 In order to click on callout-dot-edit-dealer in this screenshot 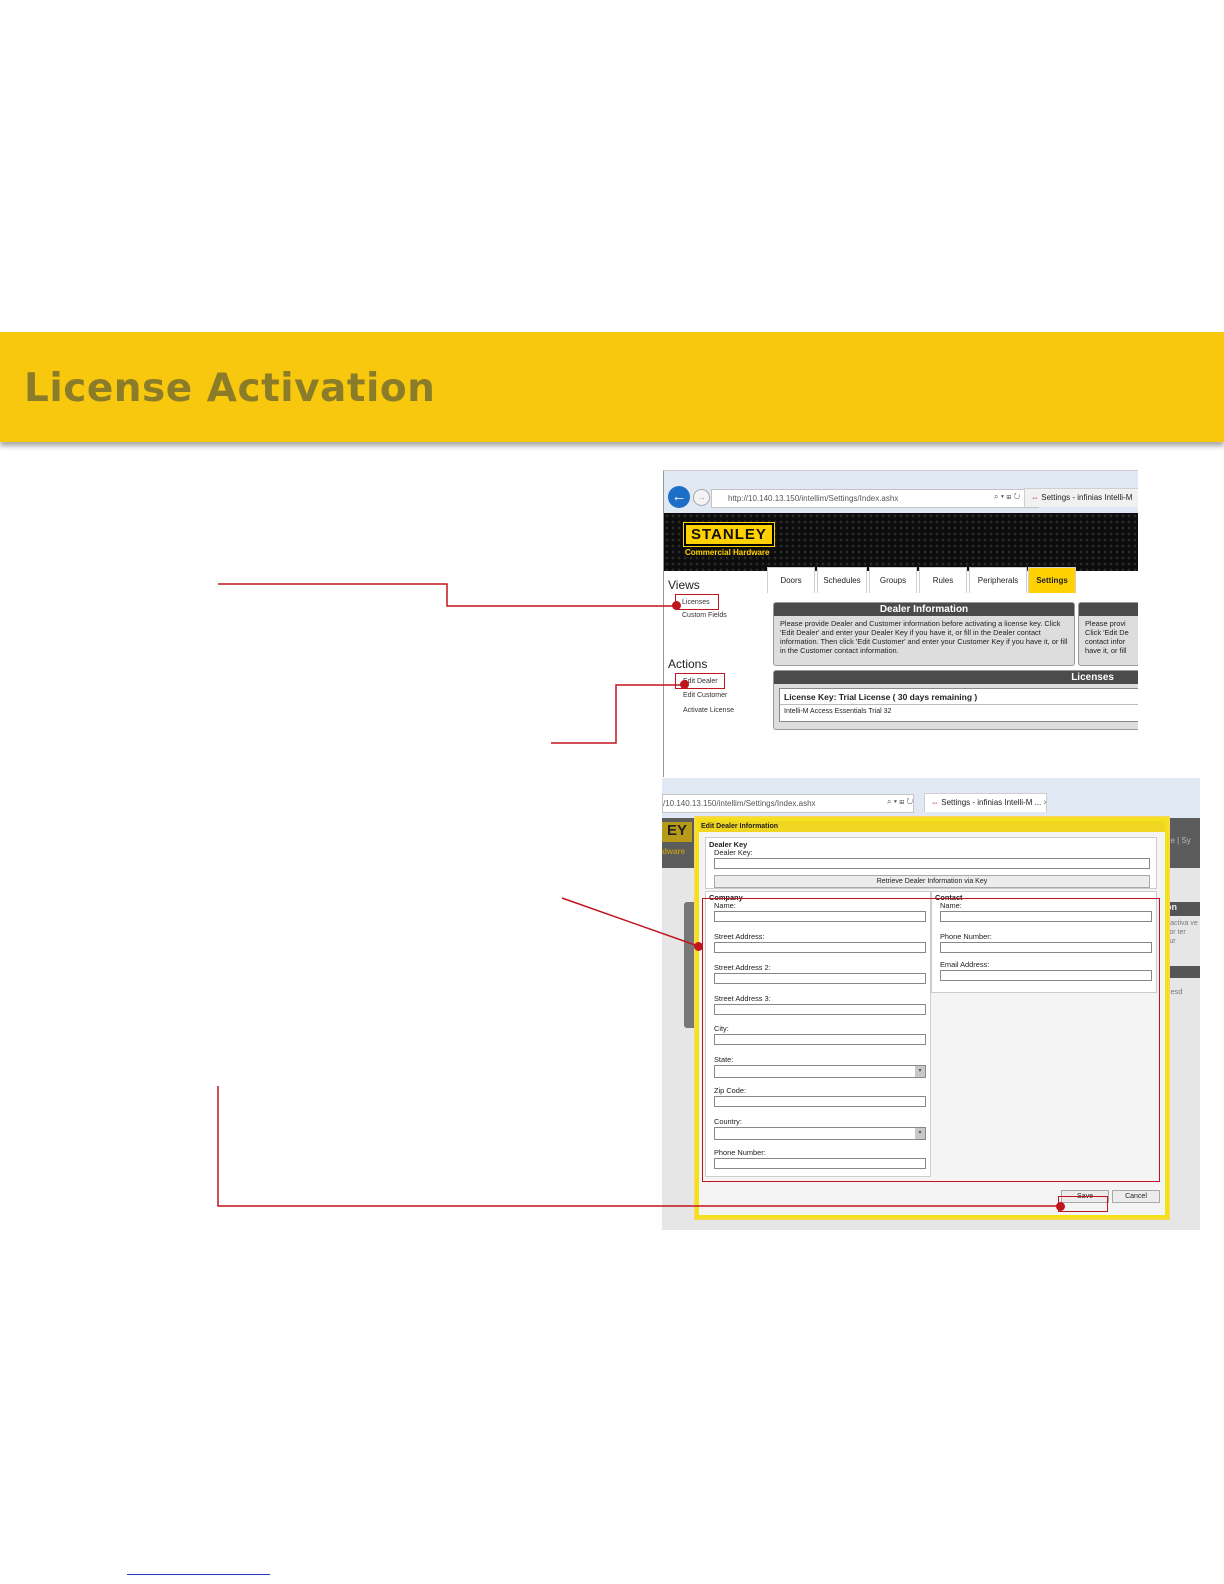, I will do `click(684, 684)`.